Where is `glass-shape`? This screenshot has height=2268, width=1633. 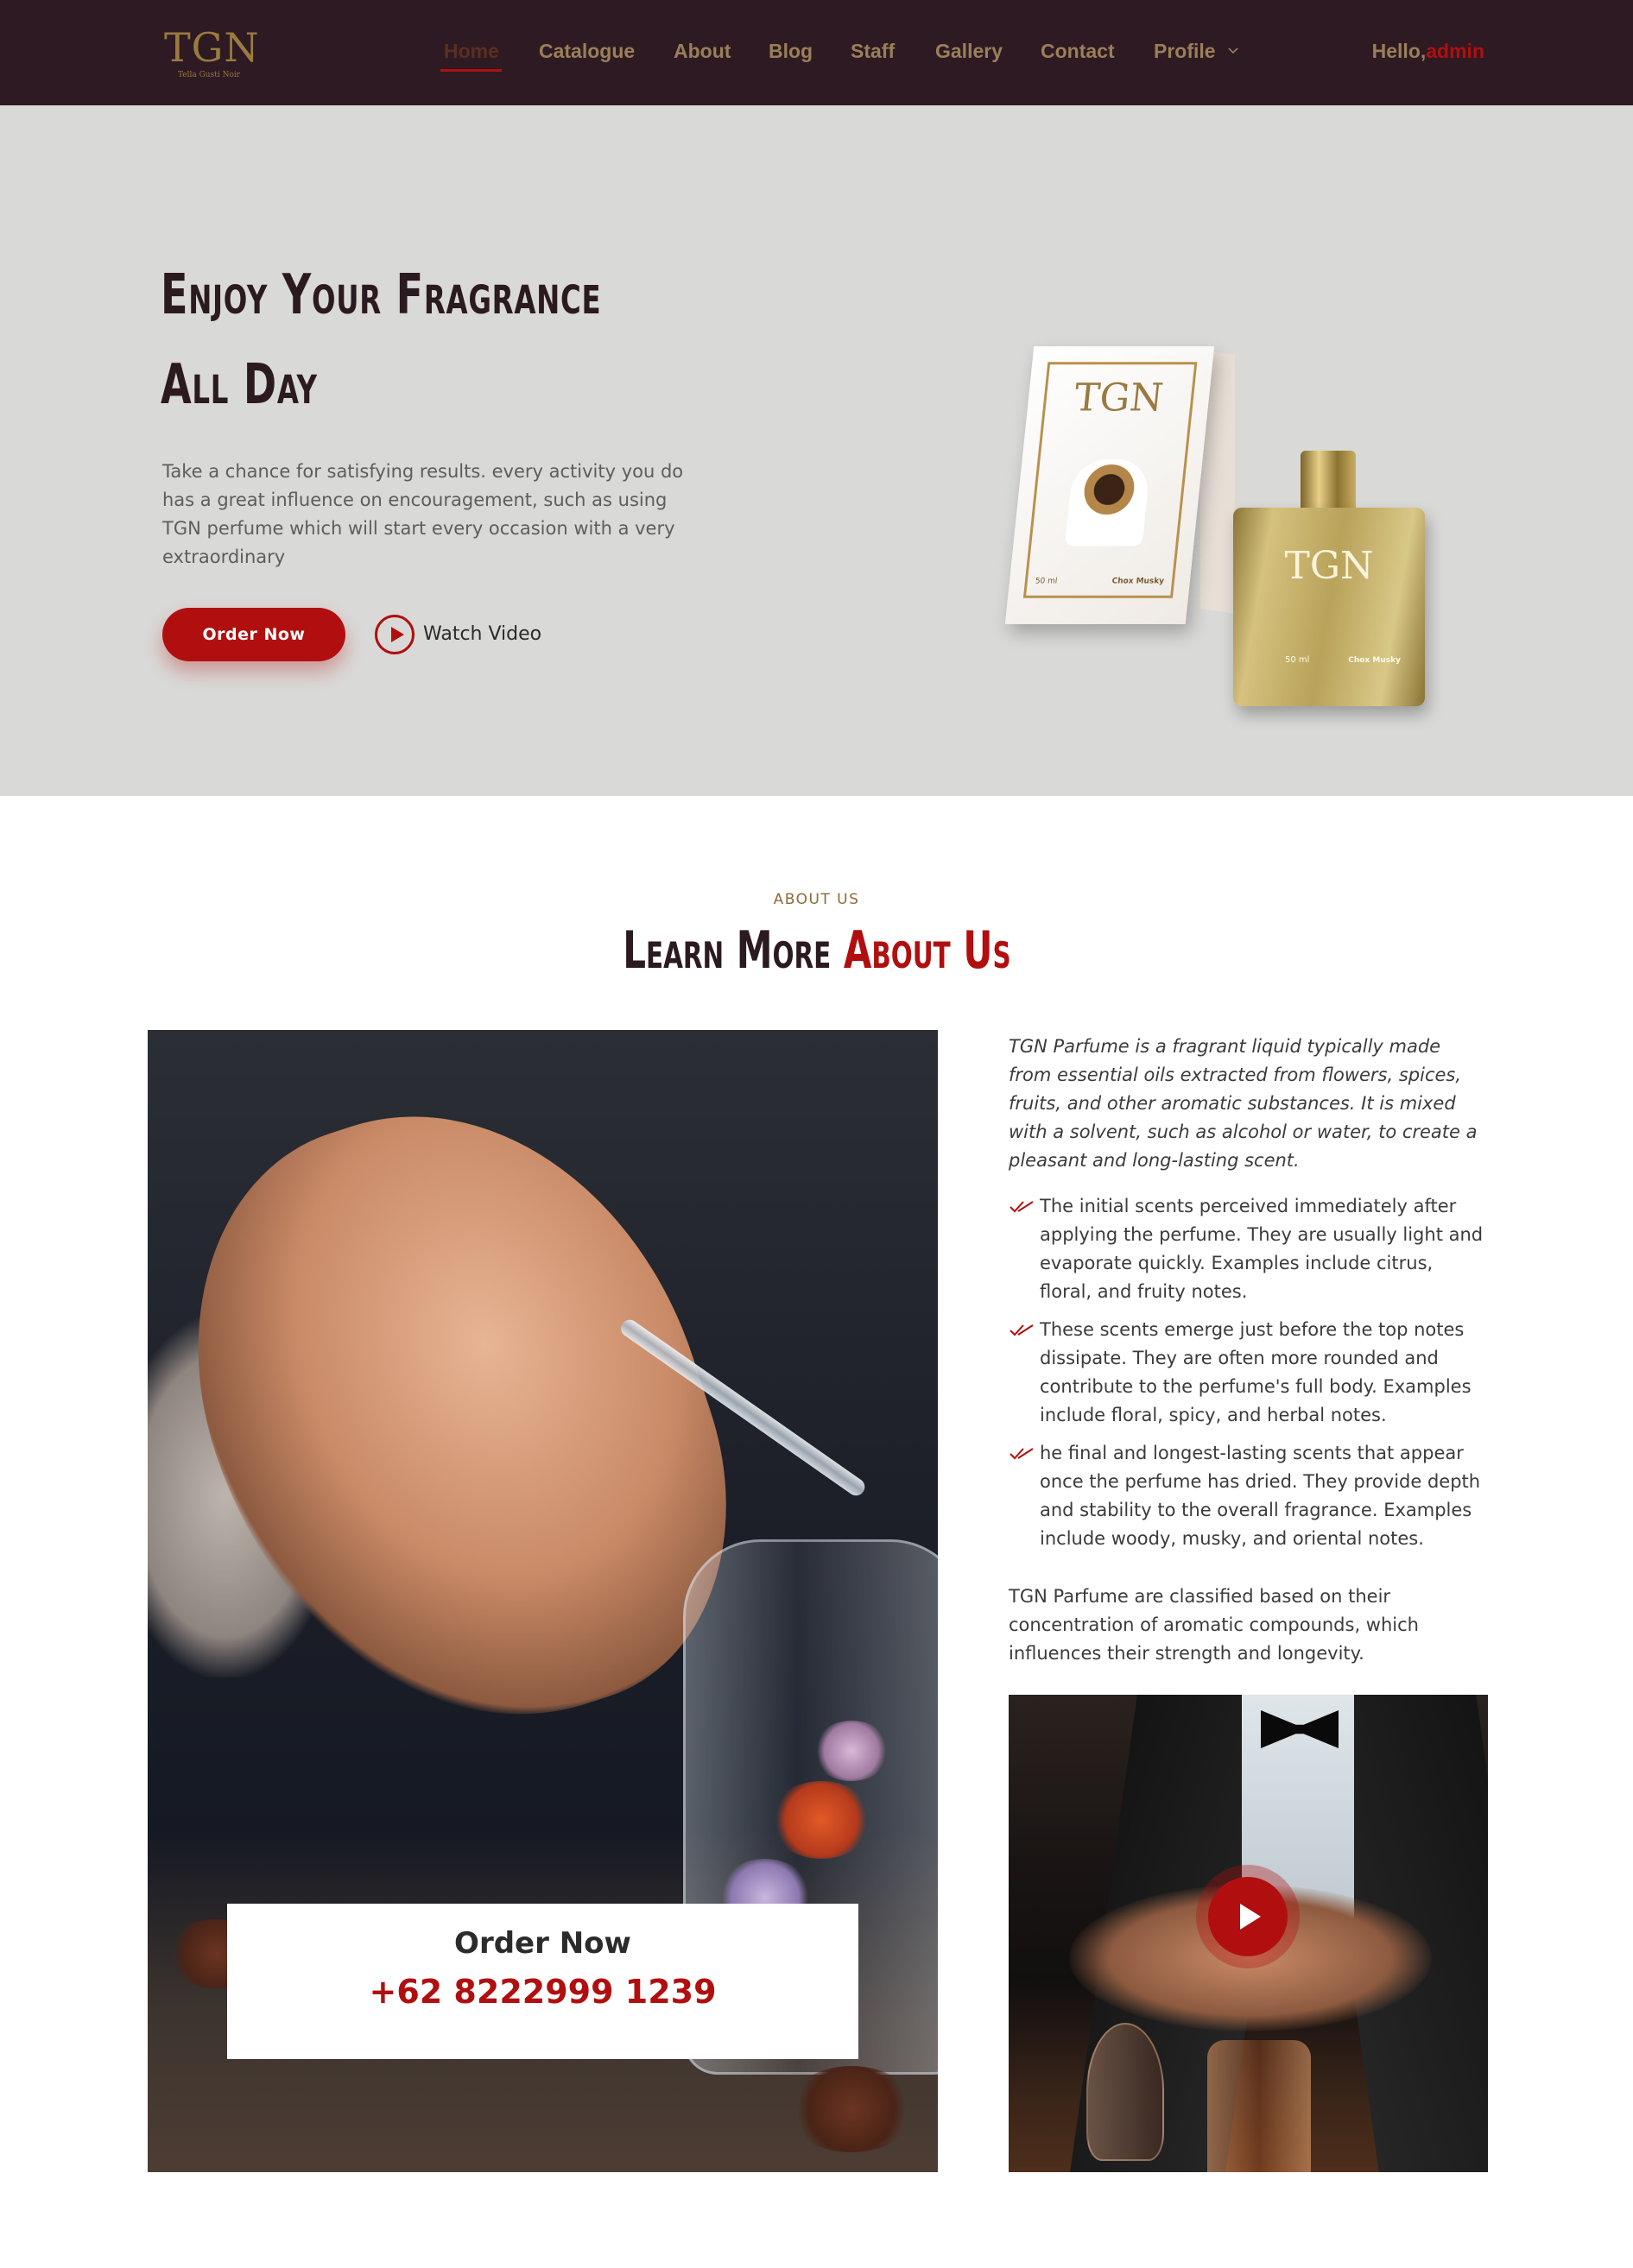 glass-shape is located at coordinates (1259, 2106).